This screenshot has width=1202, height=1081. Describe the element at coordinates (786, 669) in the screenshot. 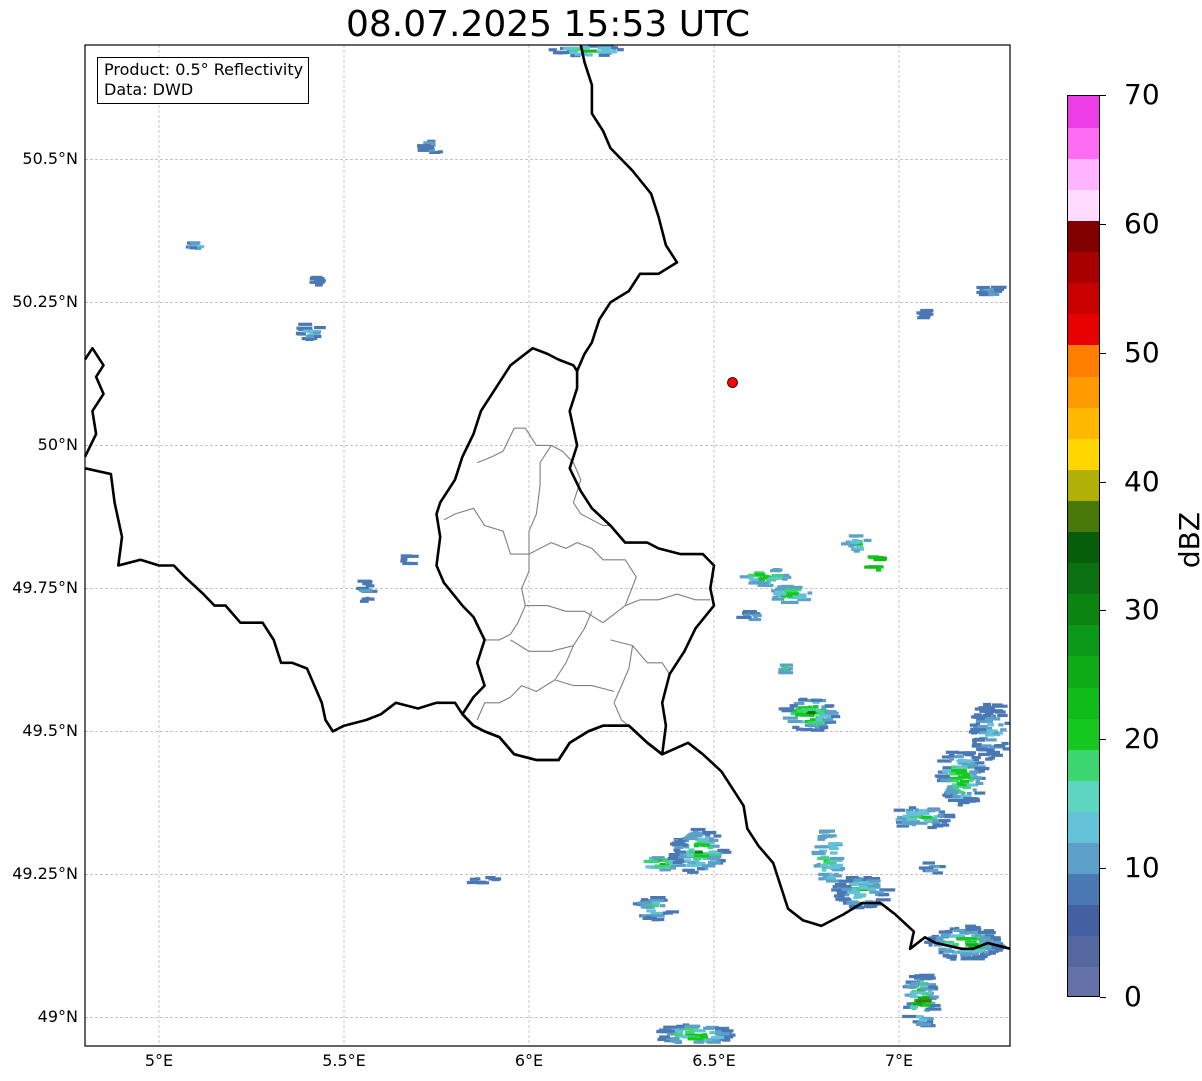

I see `radar-echo-cell` at that location.